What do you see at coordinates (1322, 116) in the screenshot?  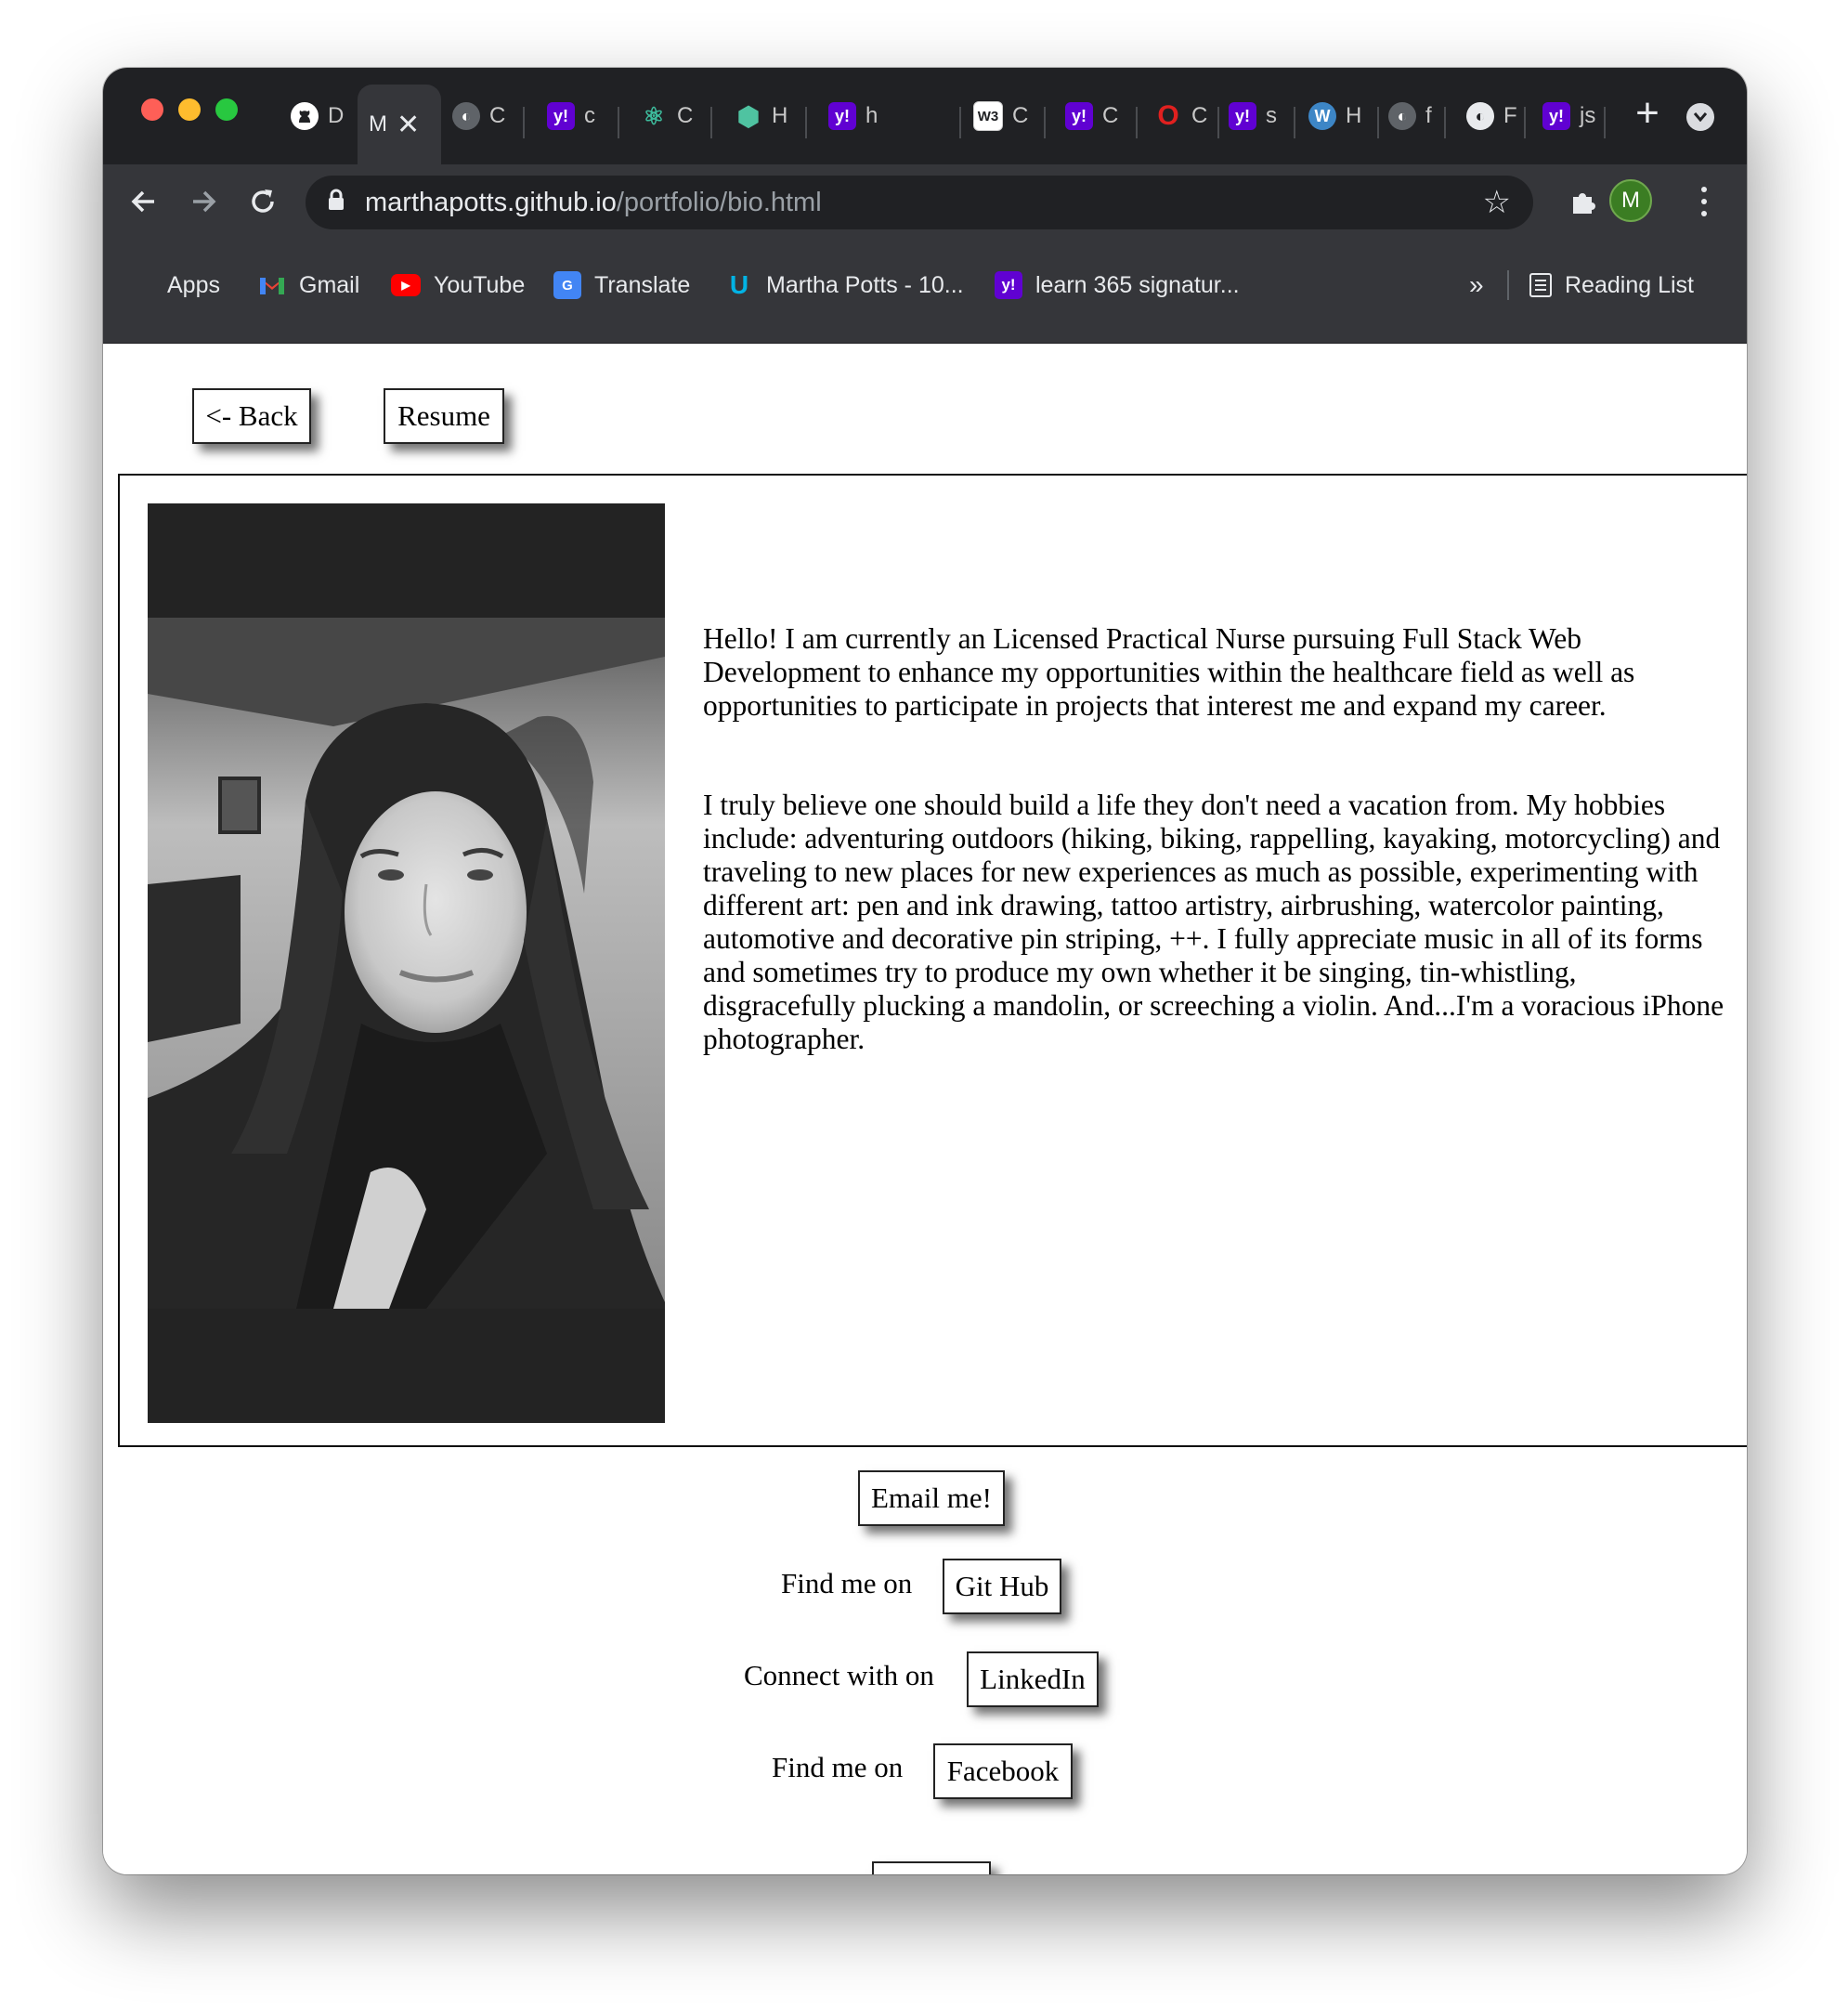 I see `wordpress-icon: W` at bounding box center [1322, 116].